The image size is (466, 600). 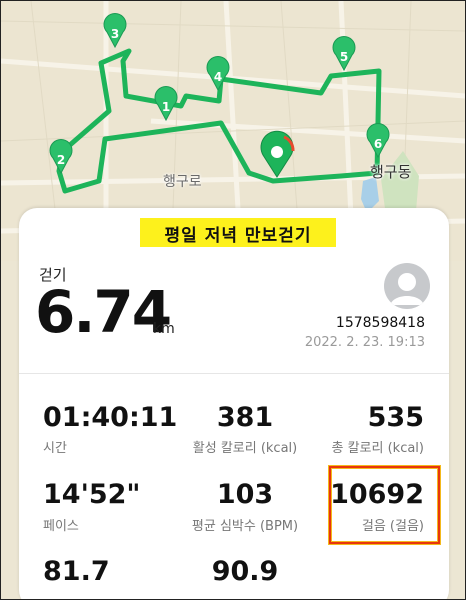 I want to click on user-avatar, so click(x=407, y=286).